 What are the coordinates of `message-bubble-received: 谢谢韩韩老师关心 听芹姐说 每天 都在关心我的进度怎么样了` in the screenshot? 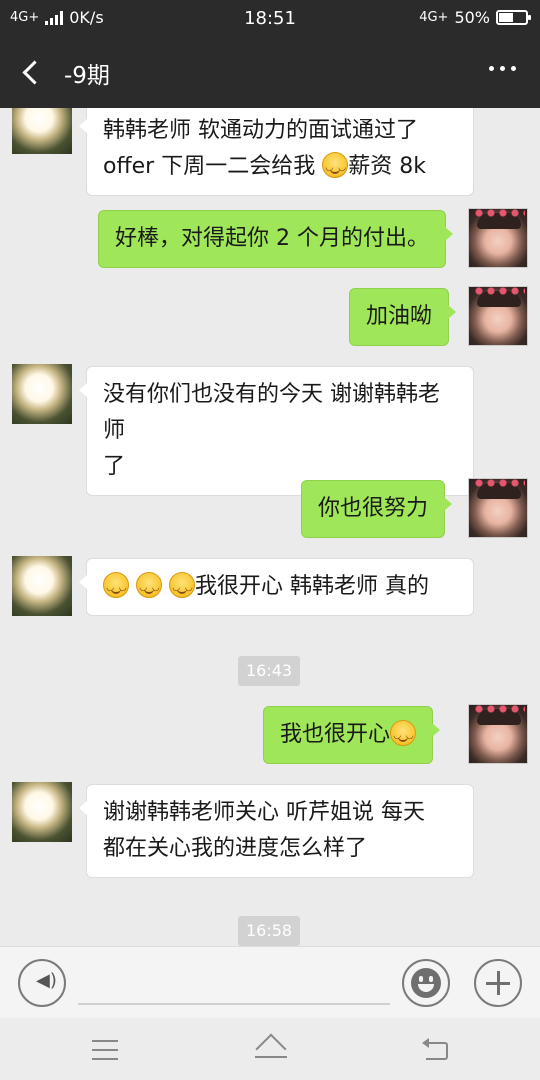 It's located at (276, 831).